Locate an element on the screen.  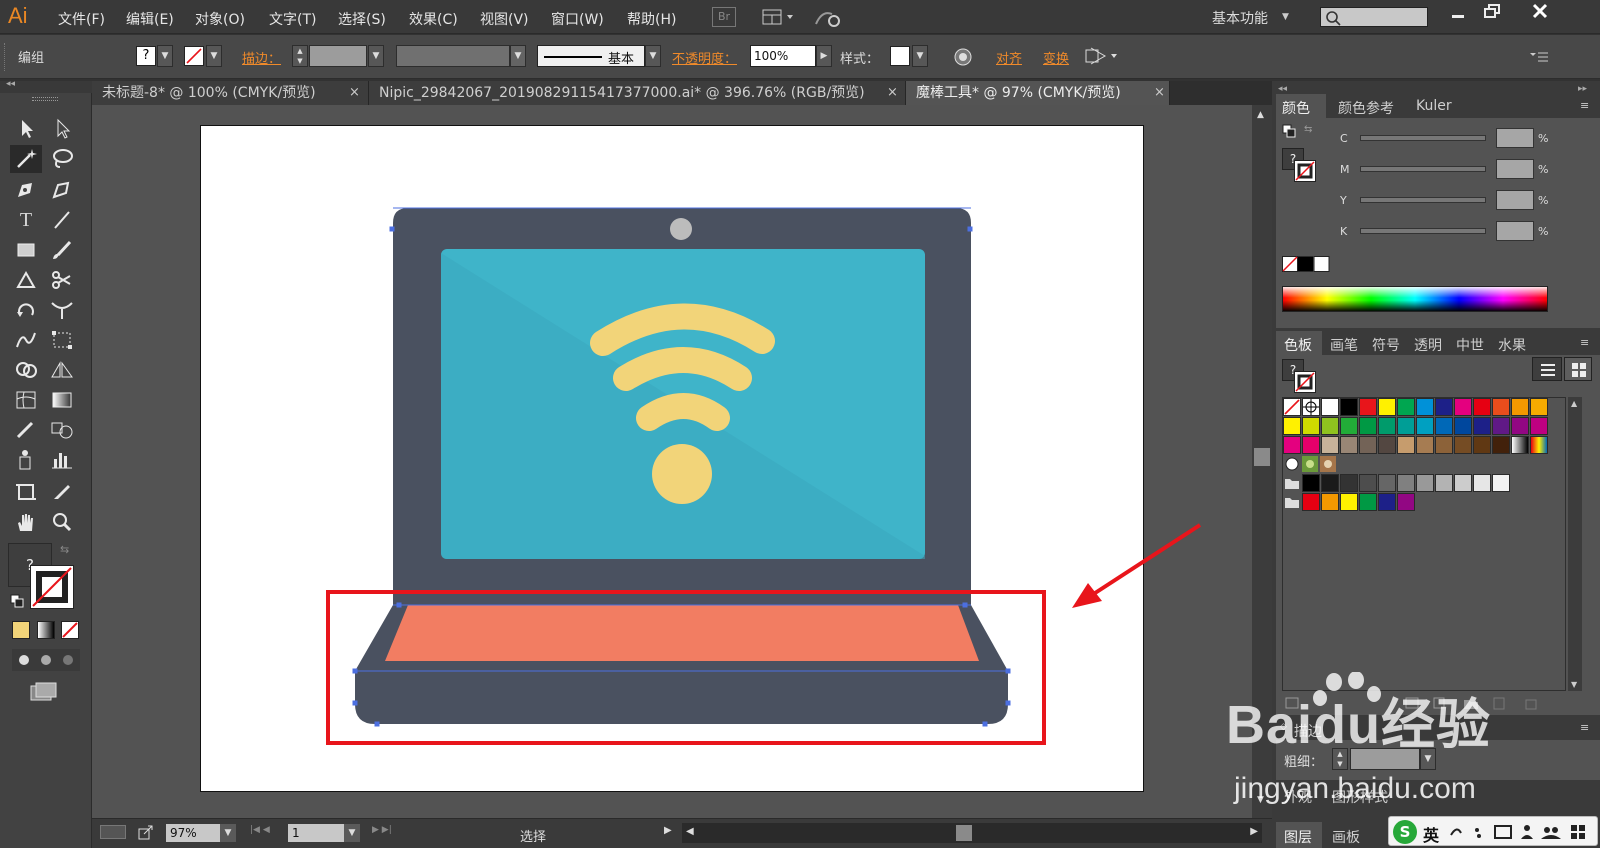
ime-tools-icons is located at coordinates (1520, 832).